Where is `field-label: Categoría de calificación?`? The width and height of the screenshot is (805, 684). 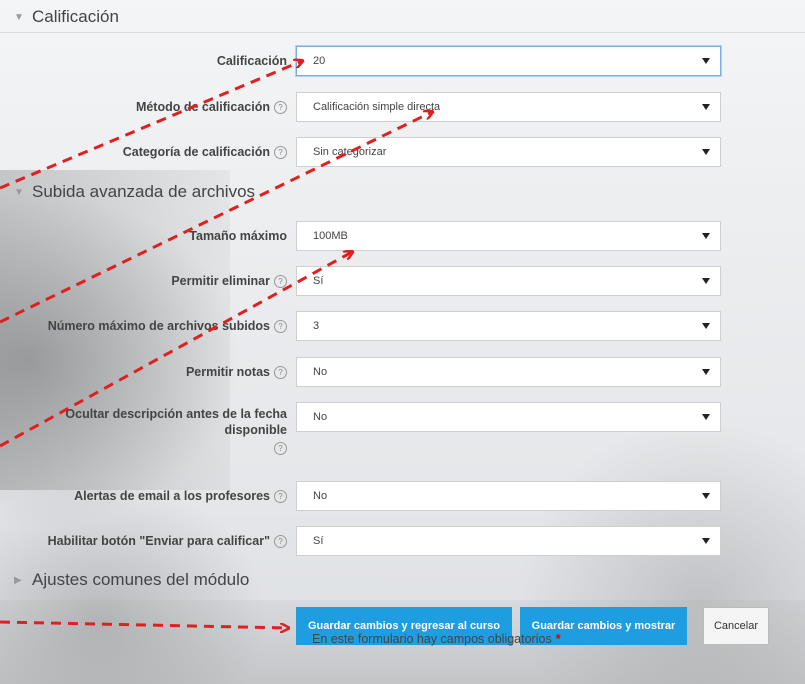
field-label: Categoría de calificación? is located at coordinates (205, 152).